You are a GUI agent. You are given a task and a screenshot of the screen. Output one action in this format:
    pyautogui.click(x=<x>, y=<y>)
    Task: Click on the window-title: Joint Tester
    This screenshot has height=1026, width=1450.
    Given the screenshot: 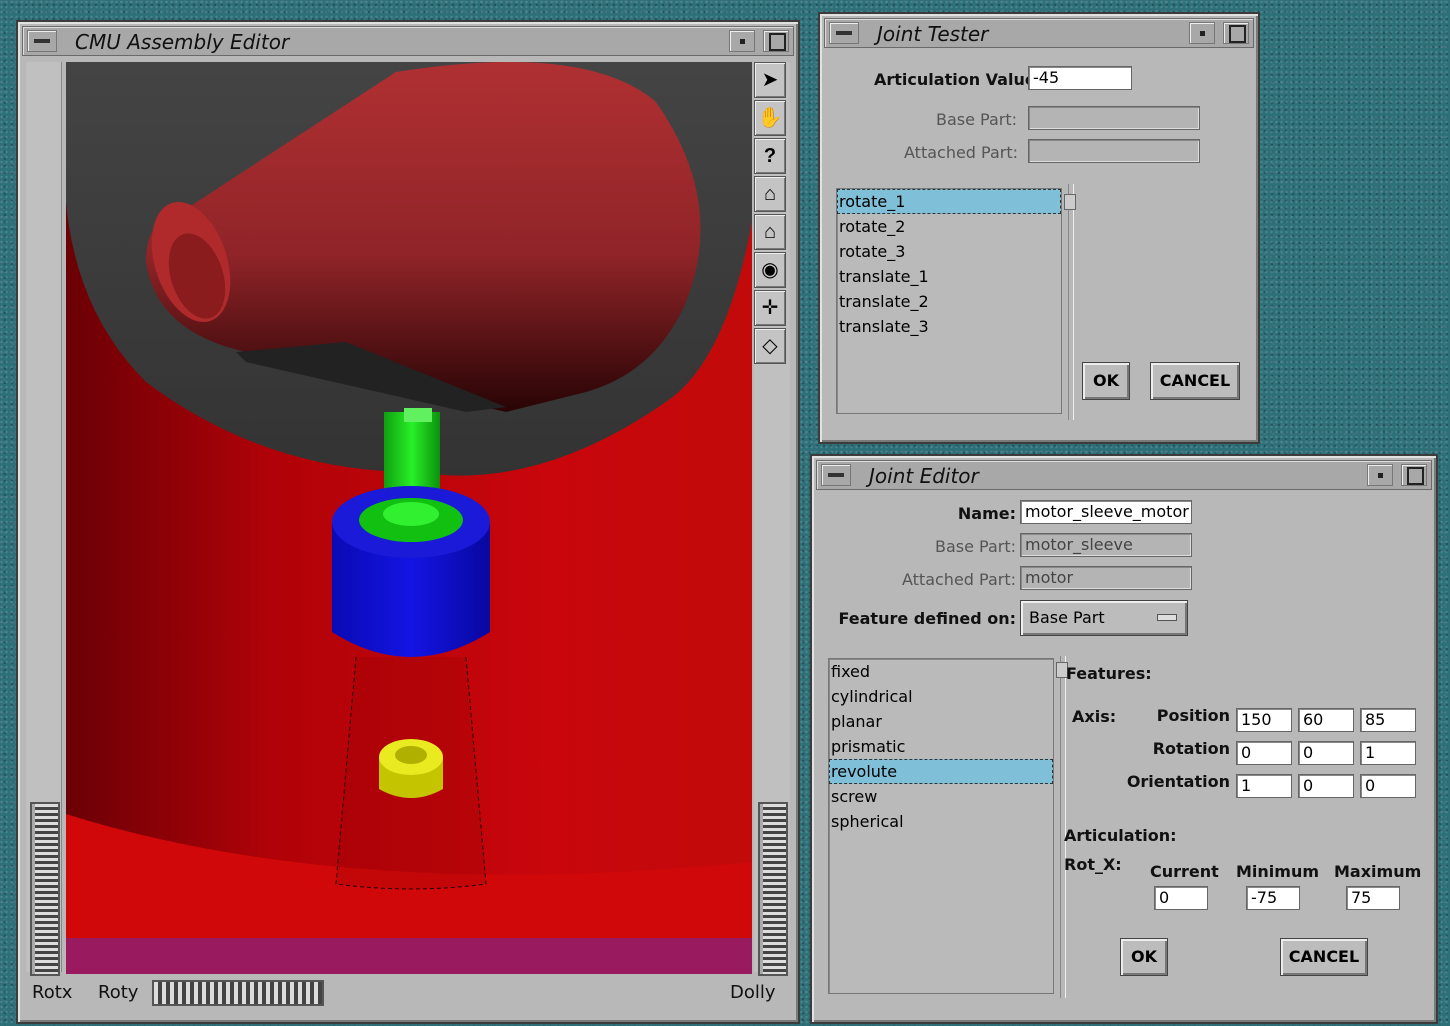 What is the action you would take?
    pyautogui.click(x=933, y=34)
    